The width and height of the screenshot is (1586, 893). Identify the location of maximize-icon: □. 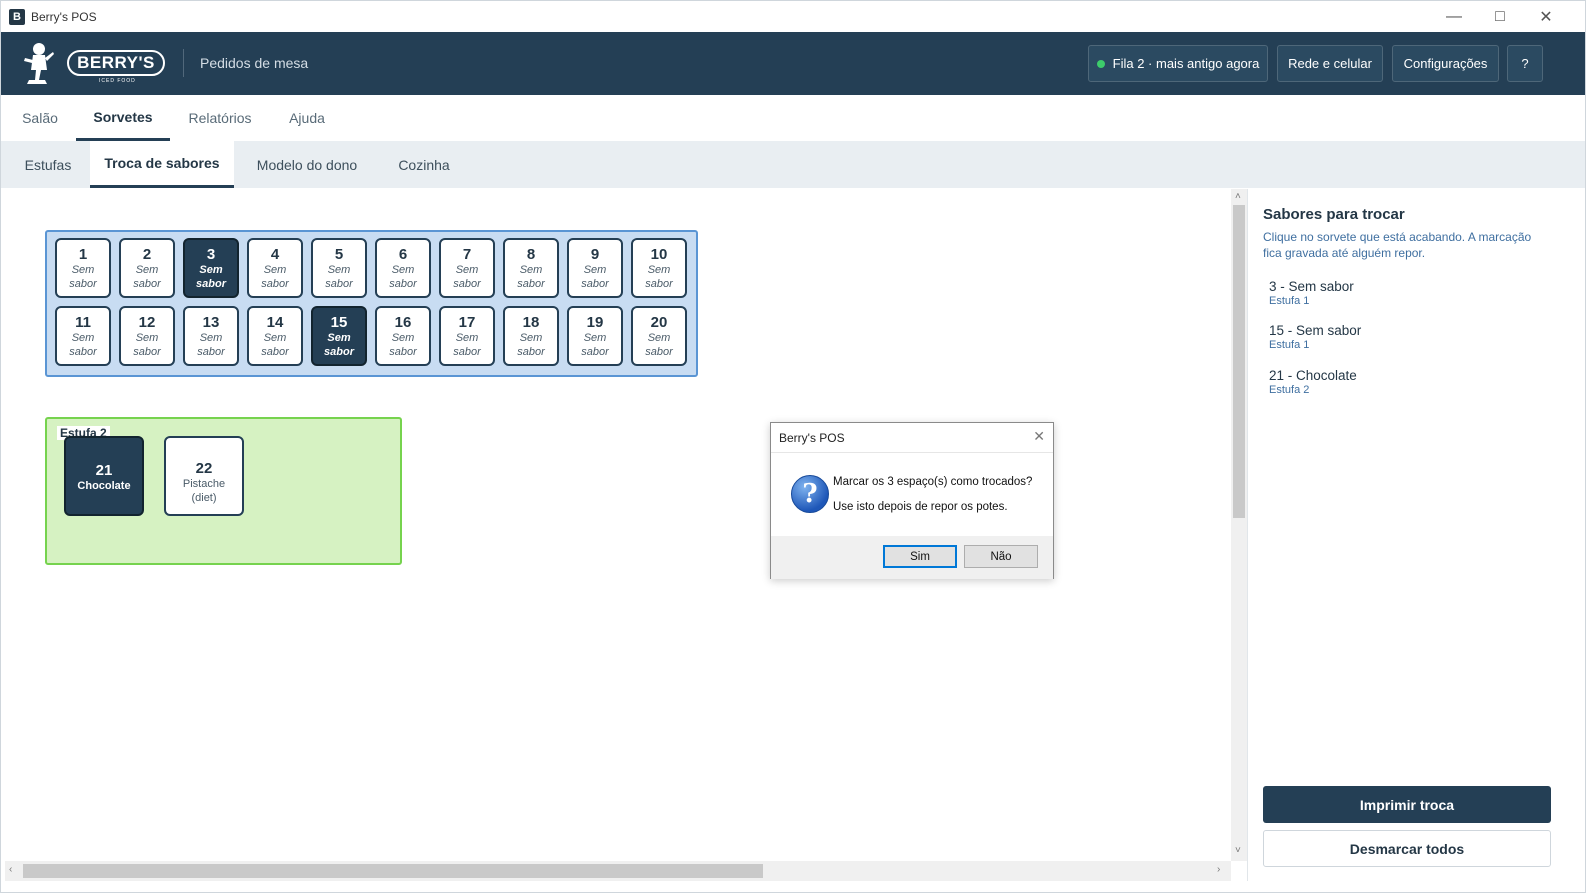
(1500, 16).